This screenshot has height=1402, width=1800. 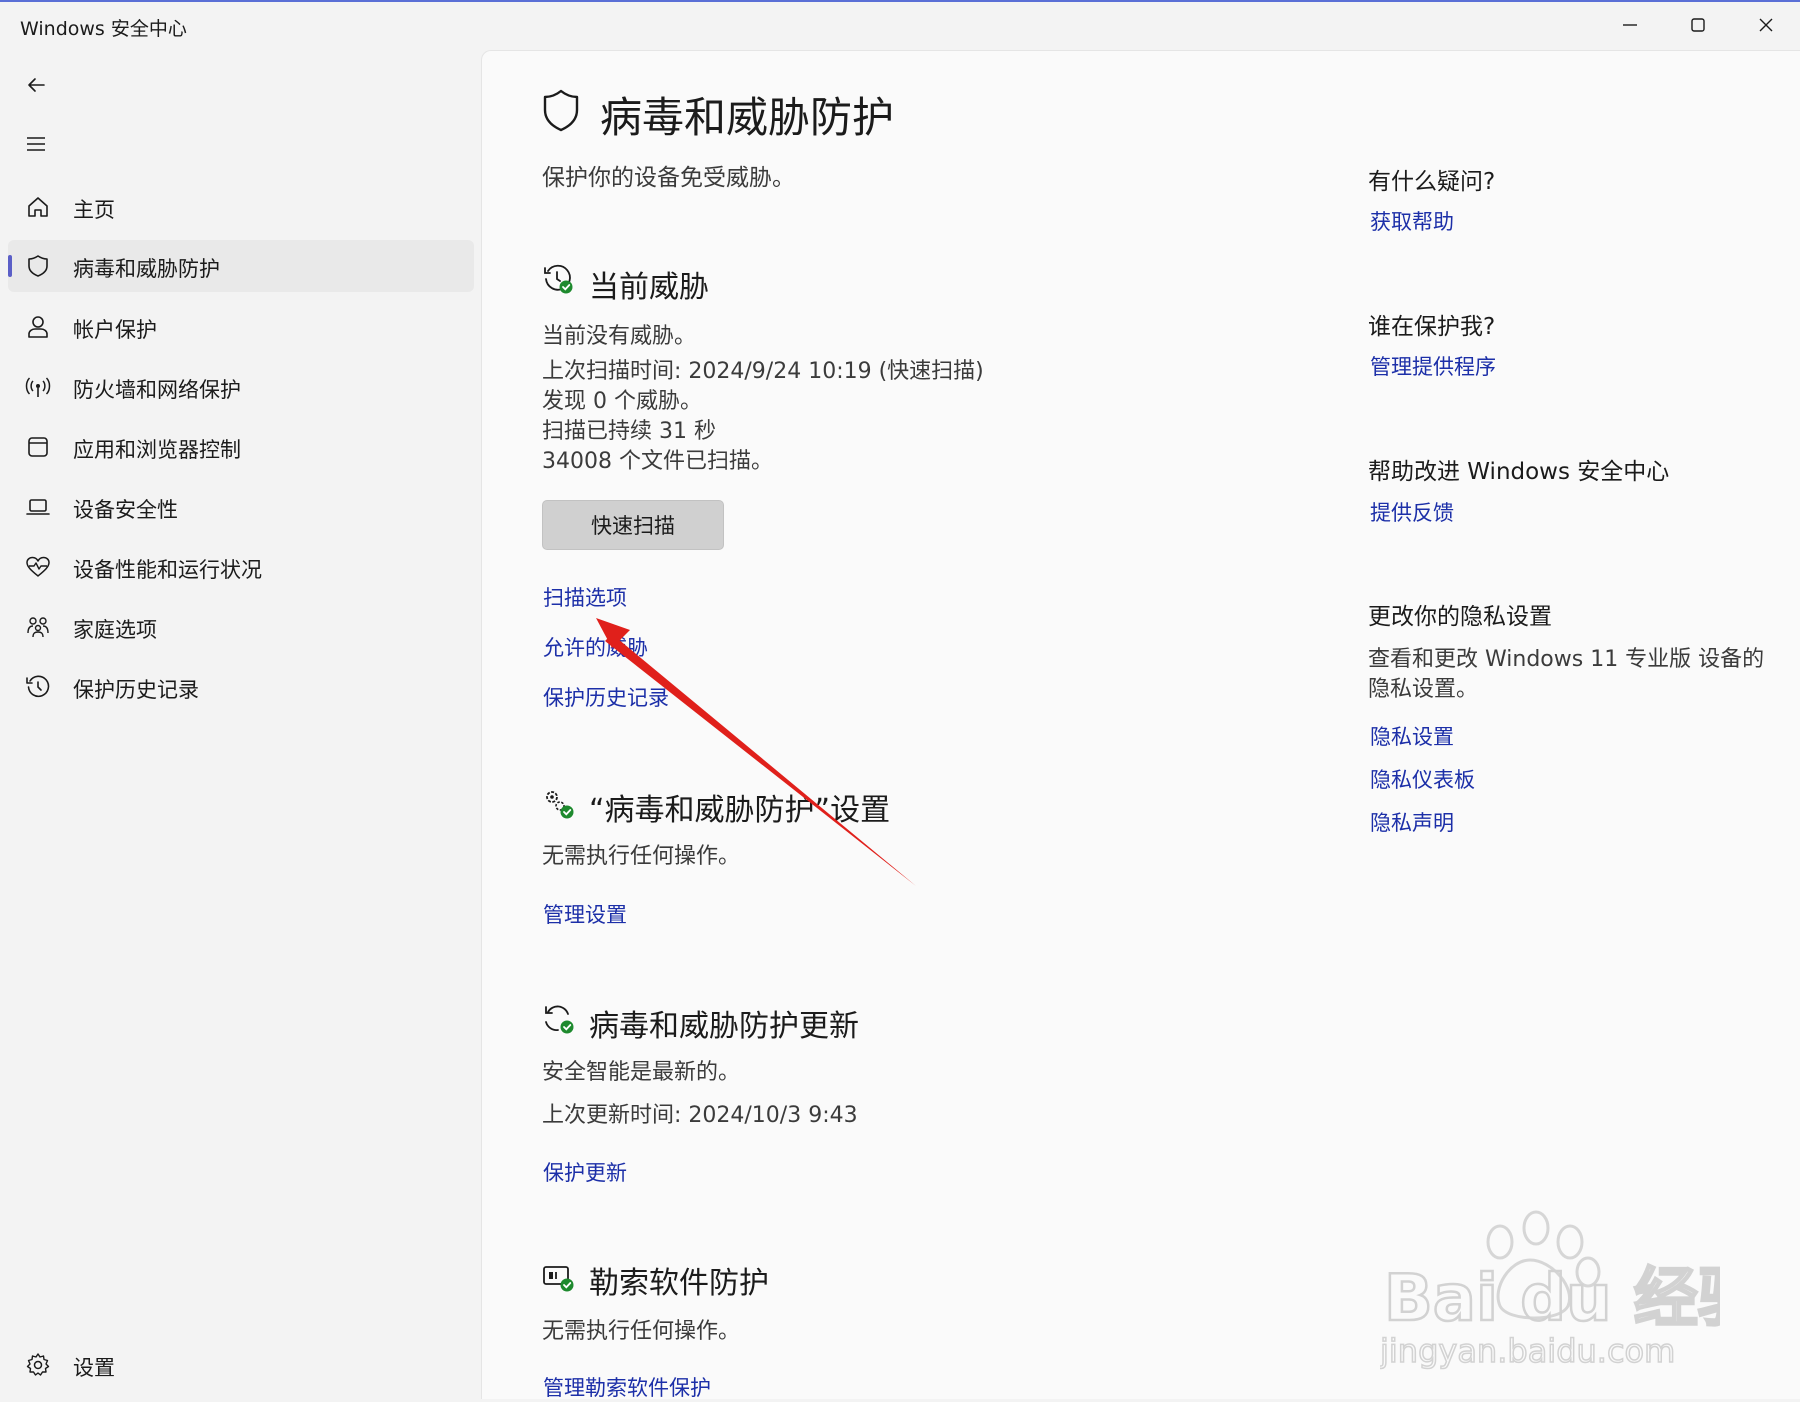 I want to click on sidebar-item-family: 家庭选项, so click(x=241, y=627).